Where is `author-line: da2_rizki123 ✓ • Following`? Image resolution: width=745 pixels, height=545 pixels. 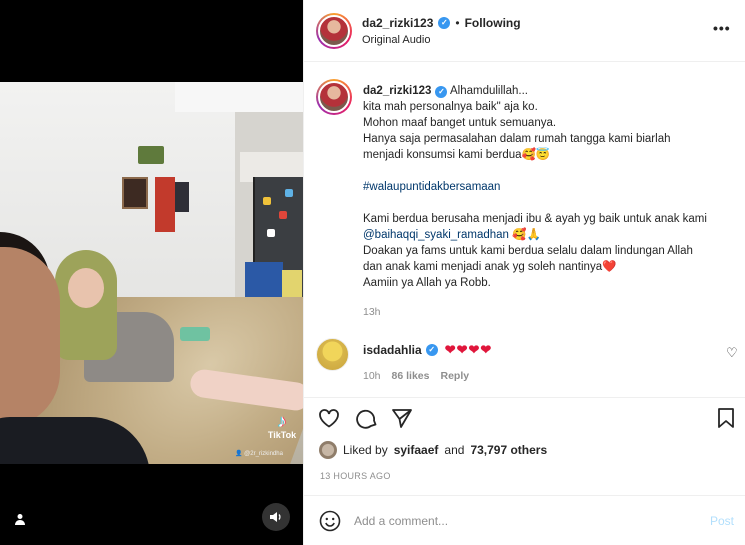
author-line: da2_rizki123 ✓ • Following is located at coordinates (441, 23).